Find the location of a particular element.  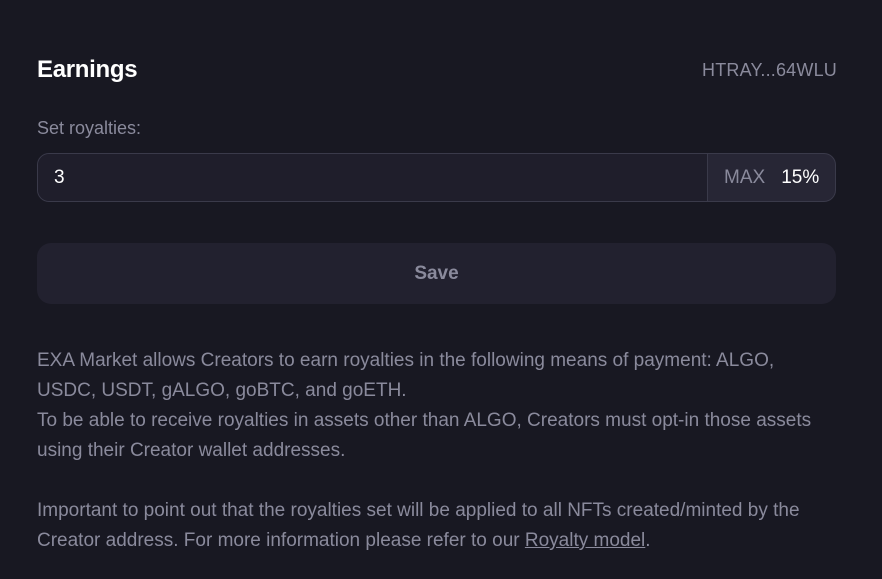

max-royalty-suffix: MAX 15% is located at coordinates (771, 177).